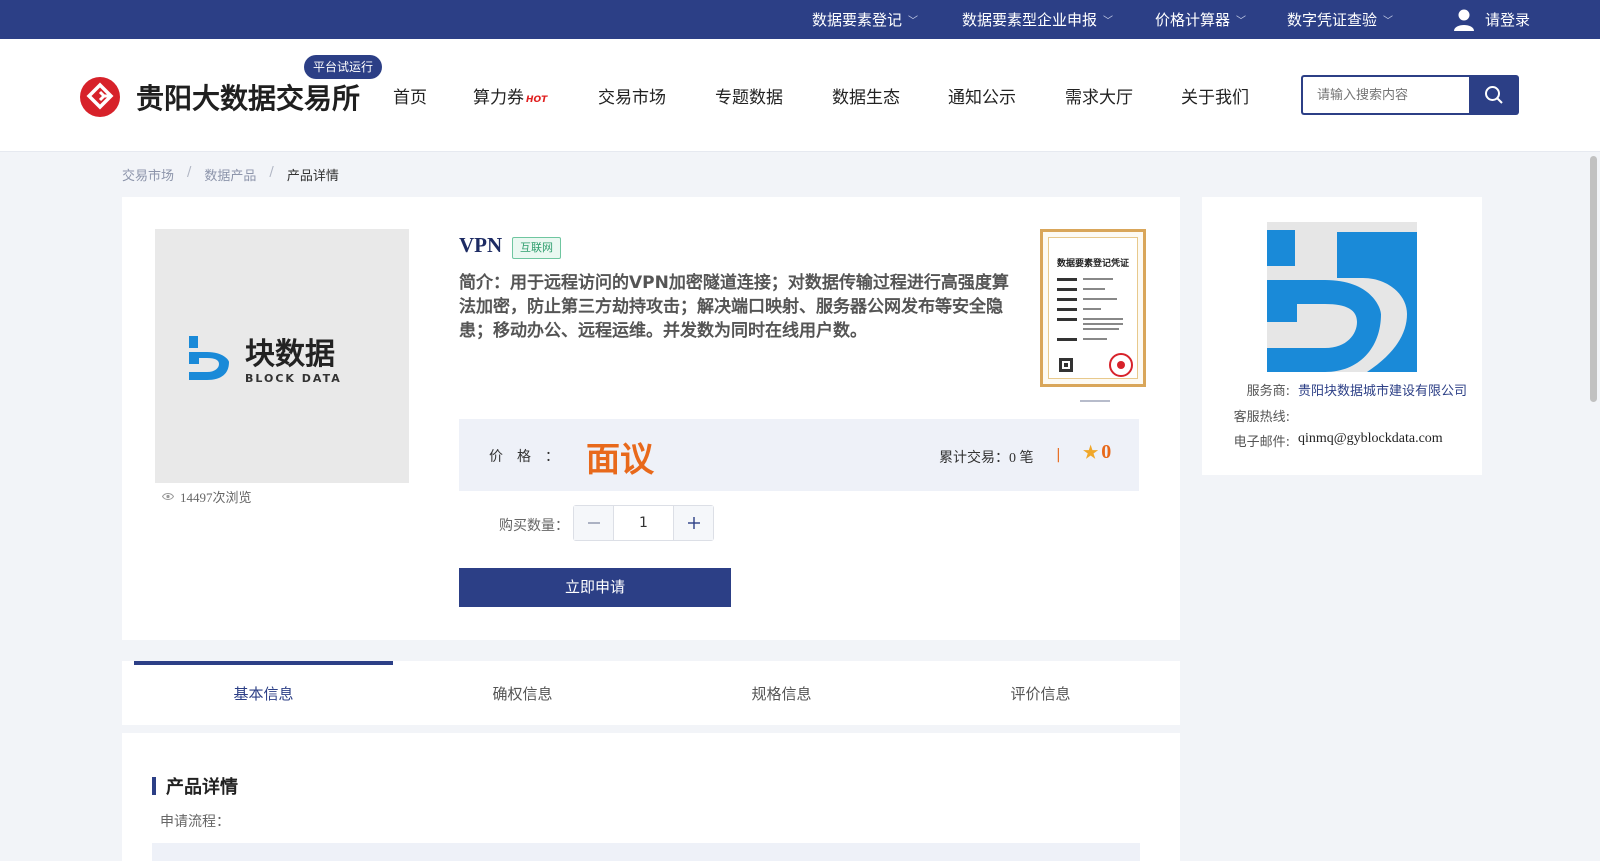 This screenshot has width=1600, height=861. I want to click on product-image: 块数据 BLOCK DATA, so click(282, 356).